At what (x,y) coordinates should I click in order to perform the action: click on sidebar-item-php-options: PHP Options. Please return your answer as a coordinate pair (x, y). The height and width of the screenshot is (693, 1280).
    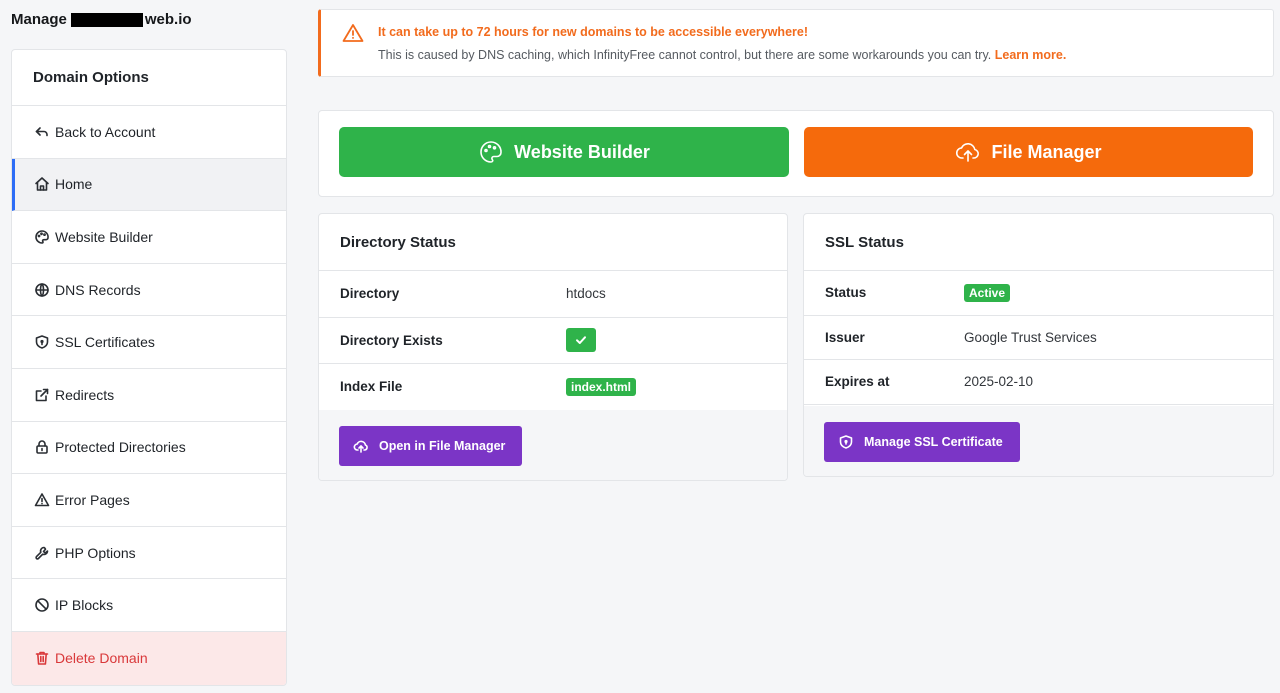
    Looking at the image, I should click on (149, 553).